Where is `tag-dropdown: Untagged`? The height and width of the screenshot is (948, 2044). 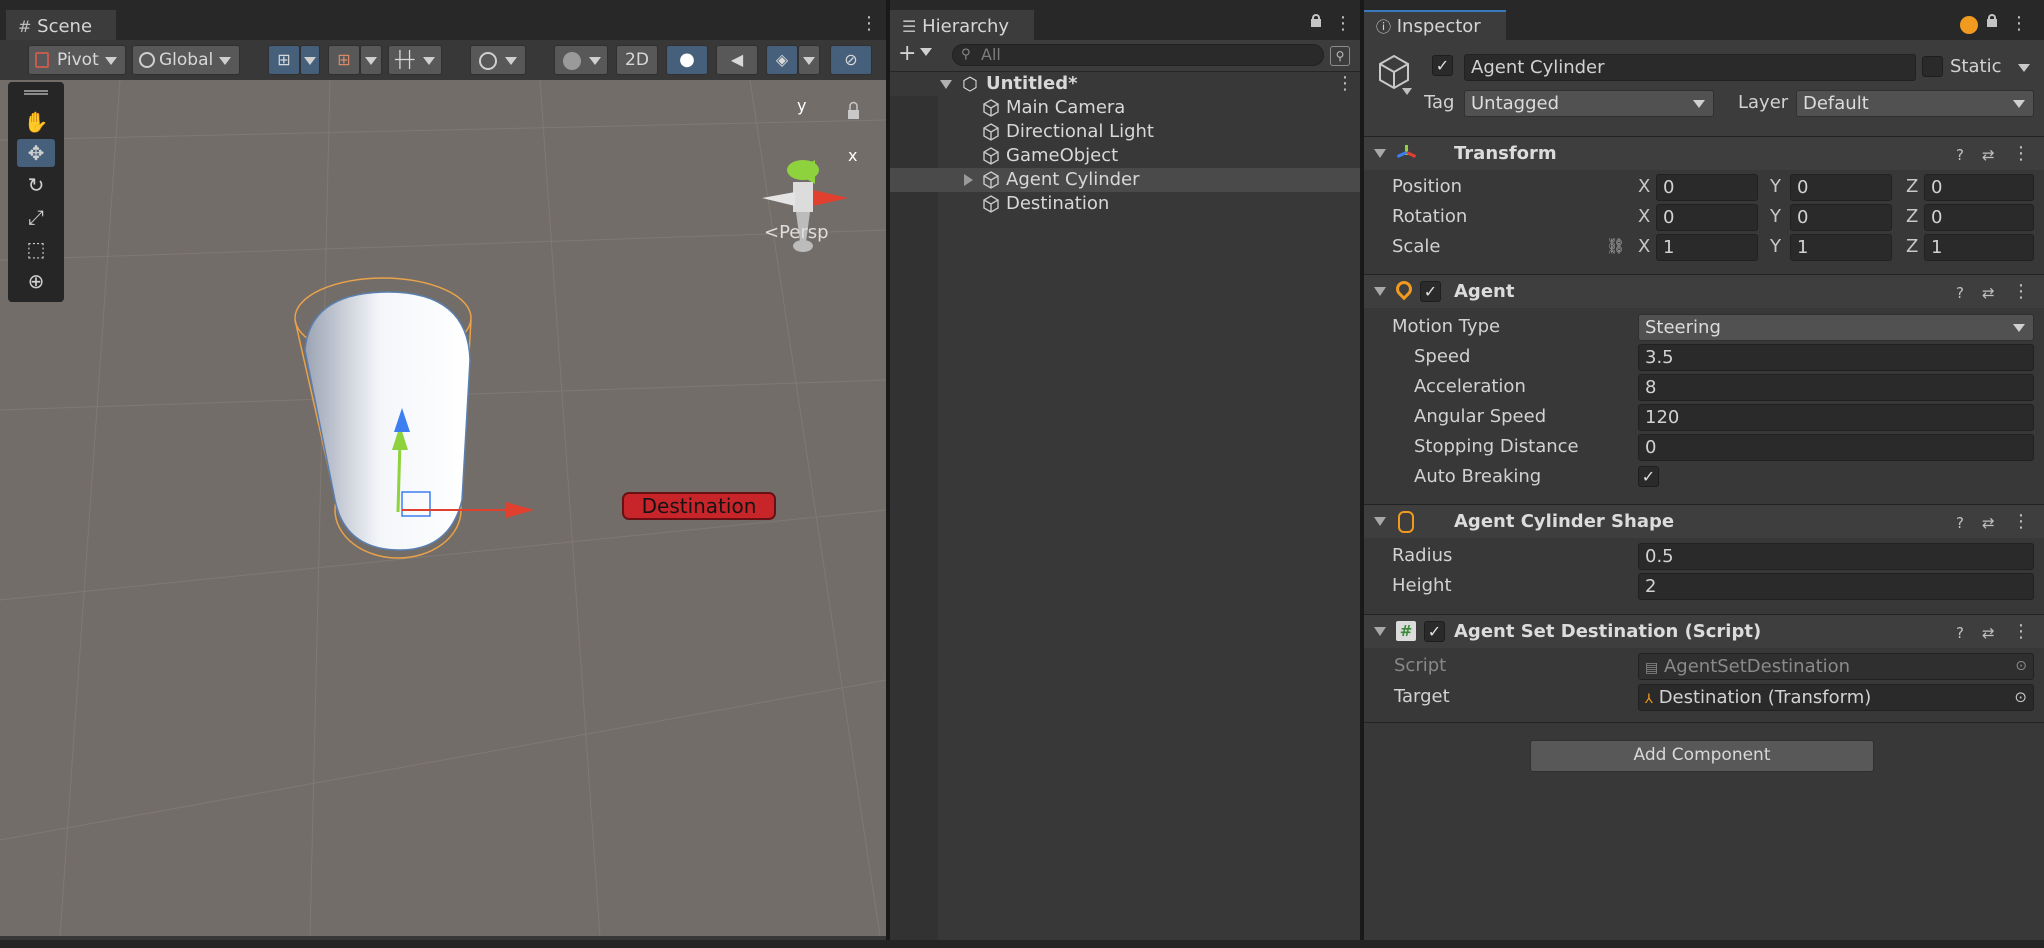 tag-dropdown: Untagged is located at coordinates (1589, 103).